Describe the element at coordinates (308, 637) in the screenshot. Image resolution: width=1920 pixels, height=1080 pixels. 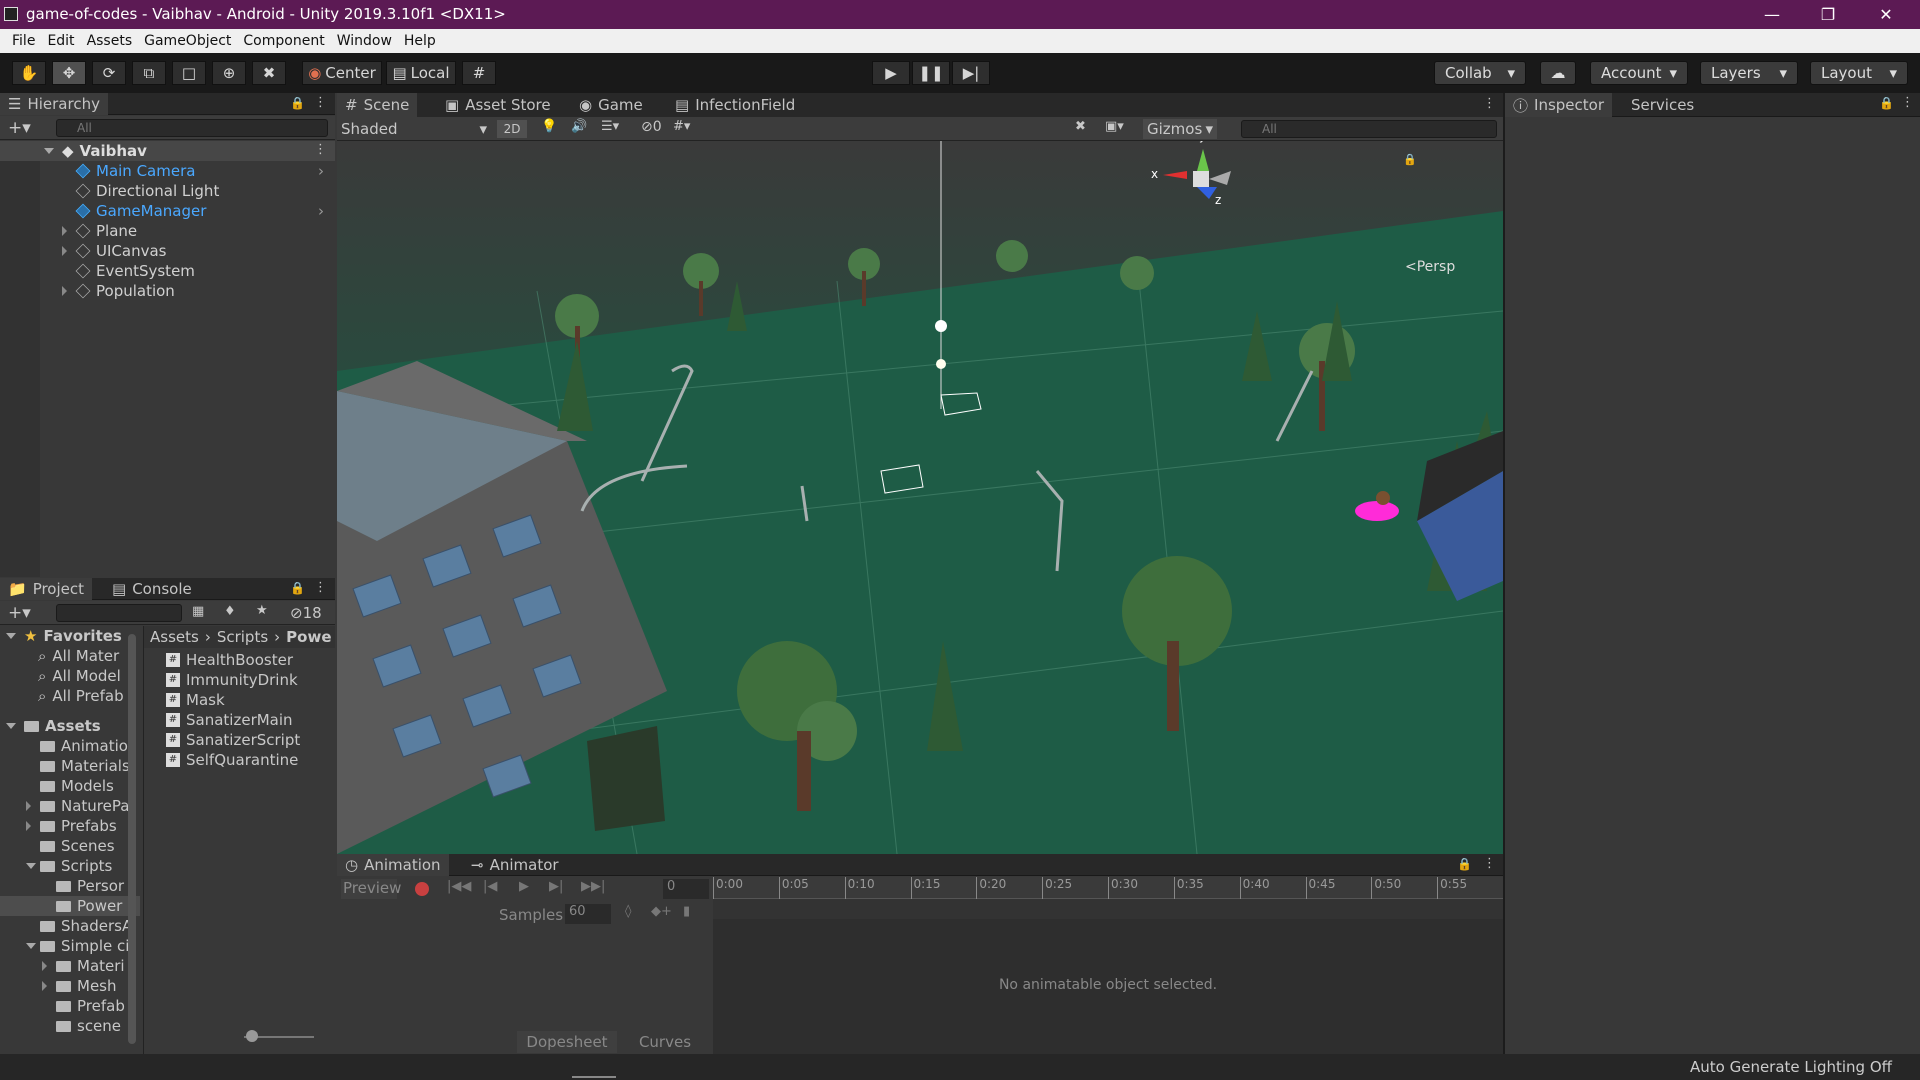
I see `breadcrumb-power: Powe` at that location.